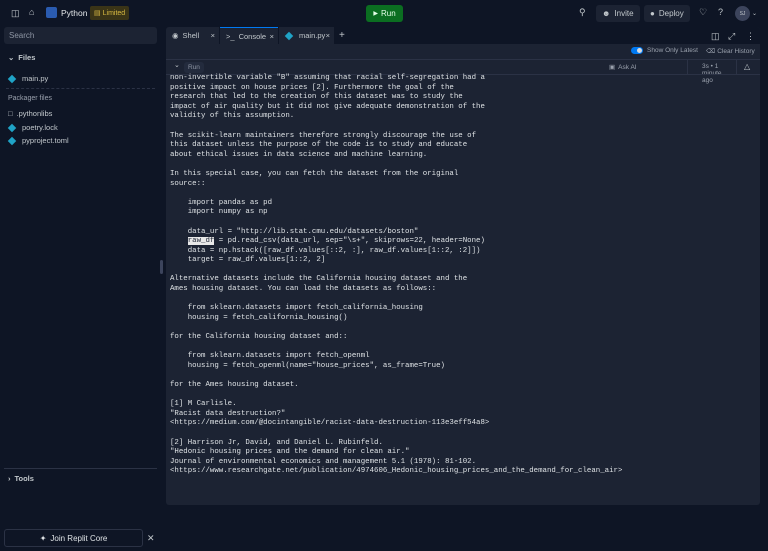 The image size is (768, 551). I want to click on split-pane-icon: ◫, so click(715, 36).